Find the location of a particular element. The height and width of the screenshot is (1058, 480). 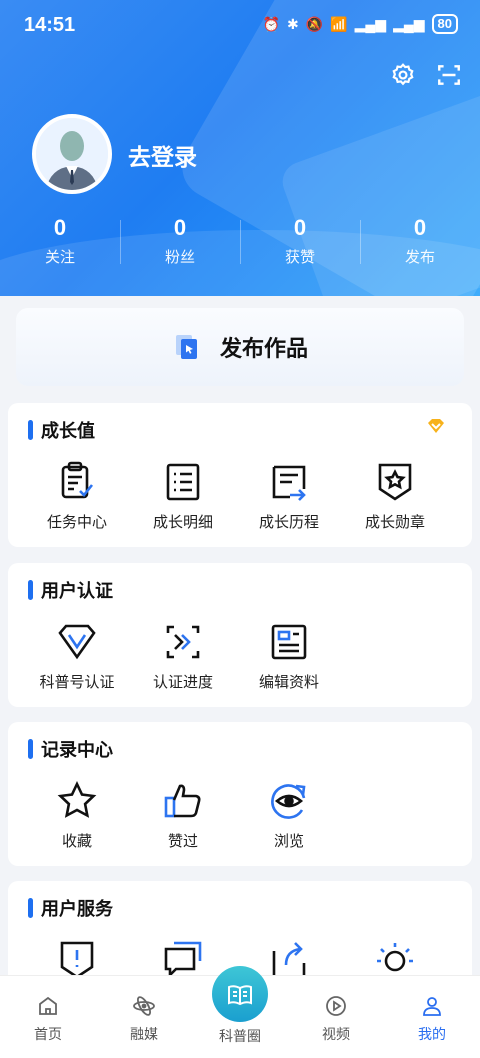

task-center-button: 任务中心 is located at coordinates (77, 495).